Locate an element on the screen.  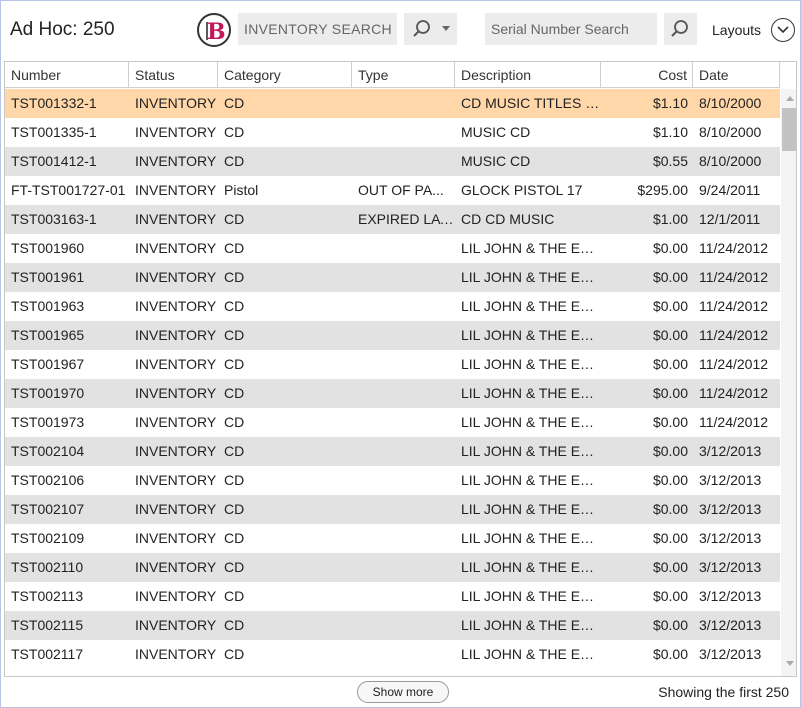
chevron-down-icon is located at coordinates (783, 30).